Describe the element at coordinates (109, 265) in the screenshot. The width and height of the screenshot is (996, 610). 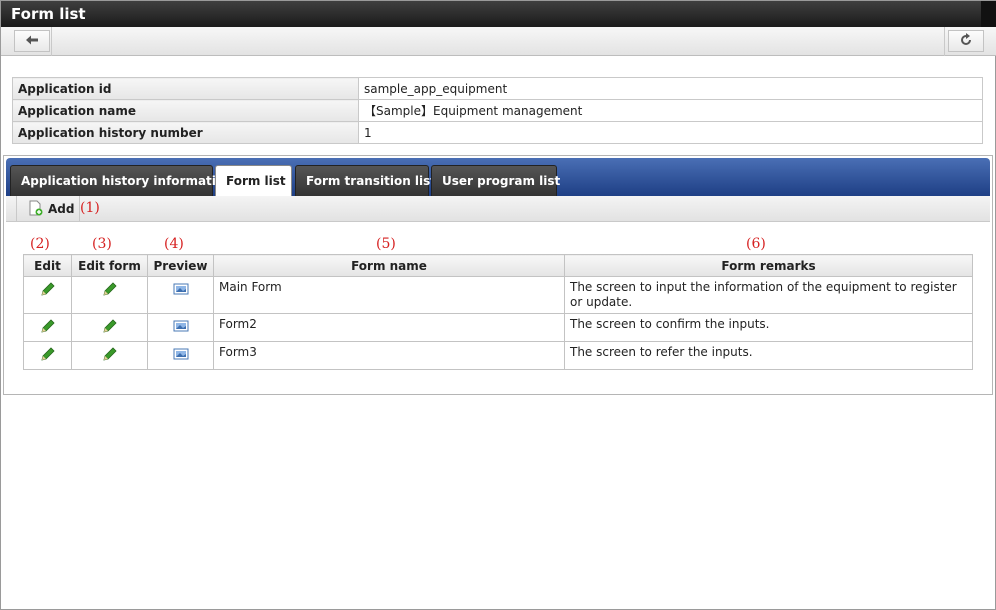
I see `column-header-edit-form: Edit form` at that location.